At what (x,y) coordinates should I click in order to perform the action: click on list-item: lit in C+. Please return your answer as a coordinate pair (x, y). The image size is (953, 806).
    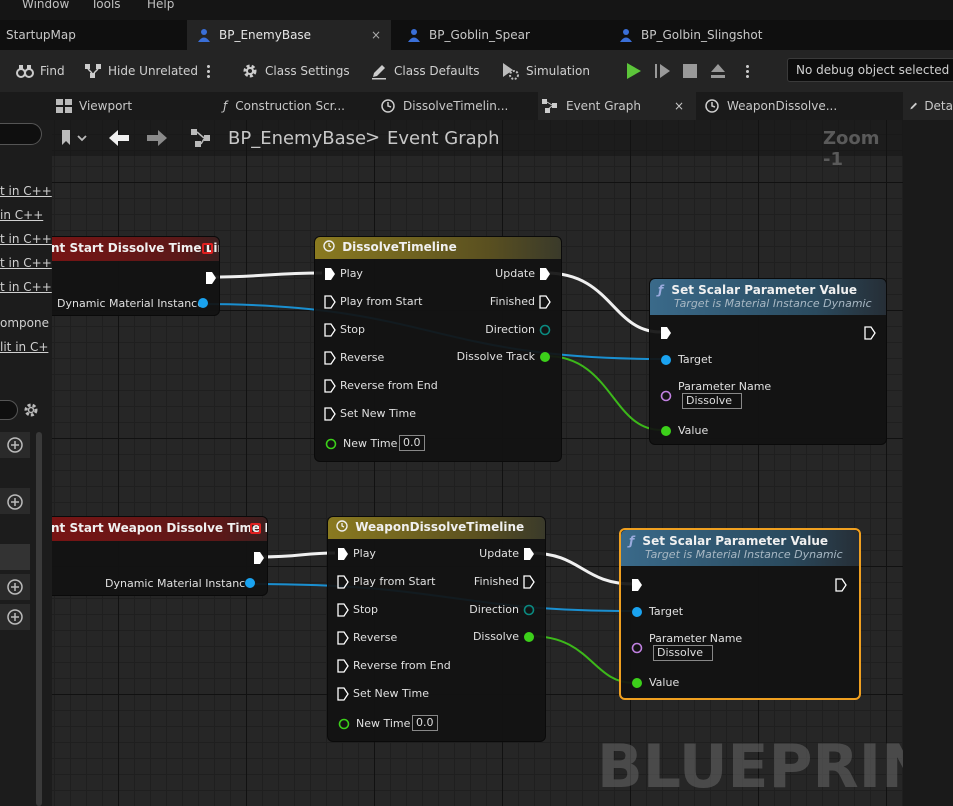
    Looking at the image, I should click on (24, 347).